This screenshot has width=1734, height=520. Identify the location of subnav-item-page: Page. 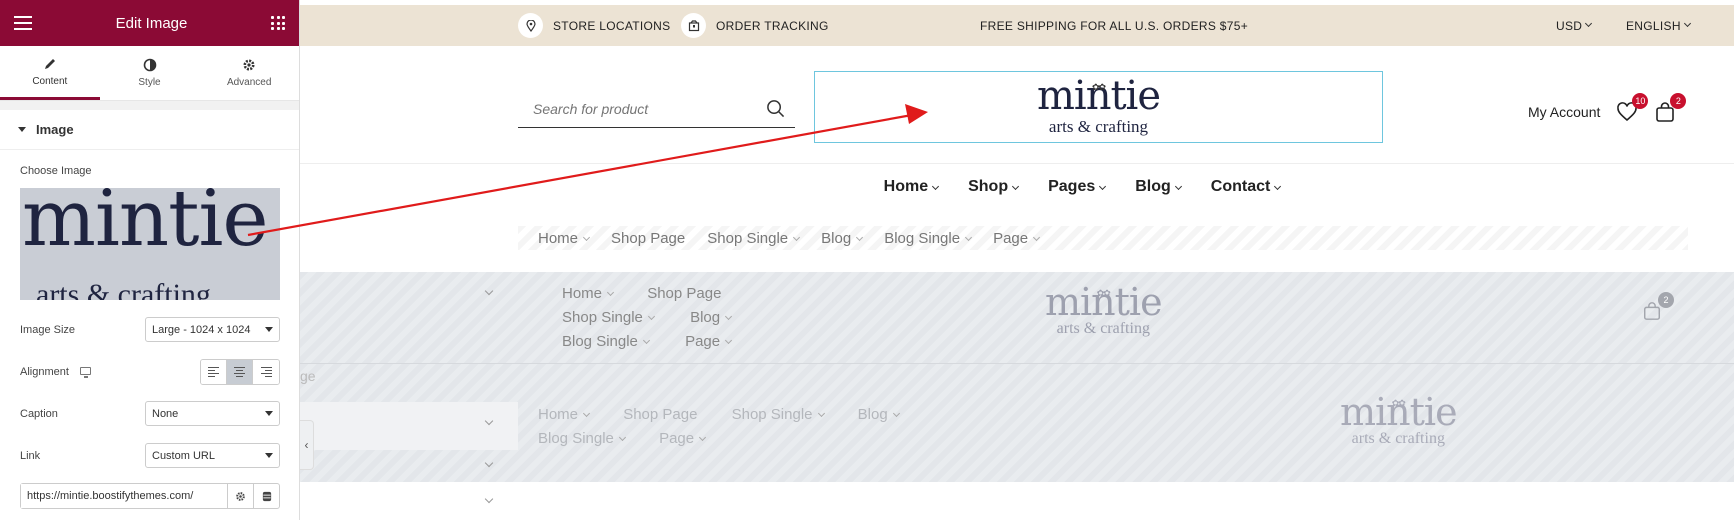
(1017, 238).